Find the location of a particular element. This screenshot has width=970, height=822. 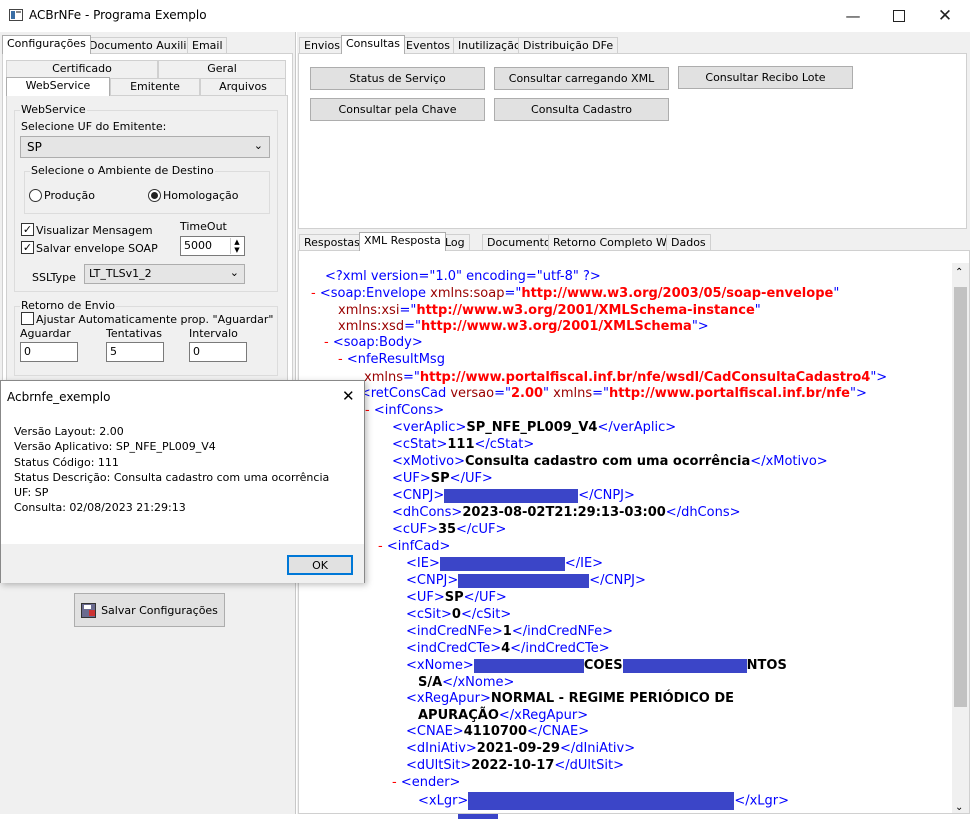

tab-envios: Envios is located at coordinates (322, 45).